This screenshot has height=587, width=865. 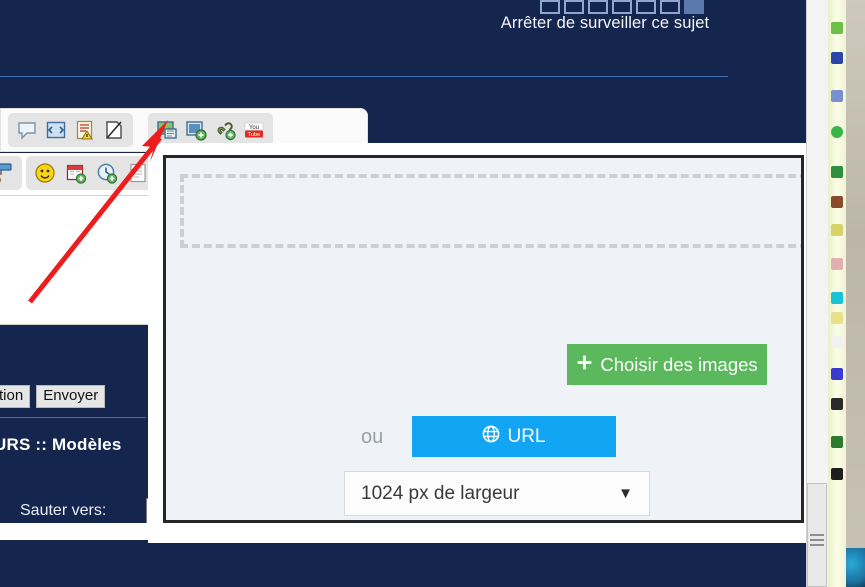 I want to click on image-width-value: 1024 px de largeur, so click(x=440, y=493).